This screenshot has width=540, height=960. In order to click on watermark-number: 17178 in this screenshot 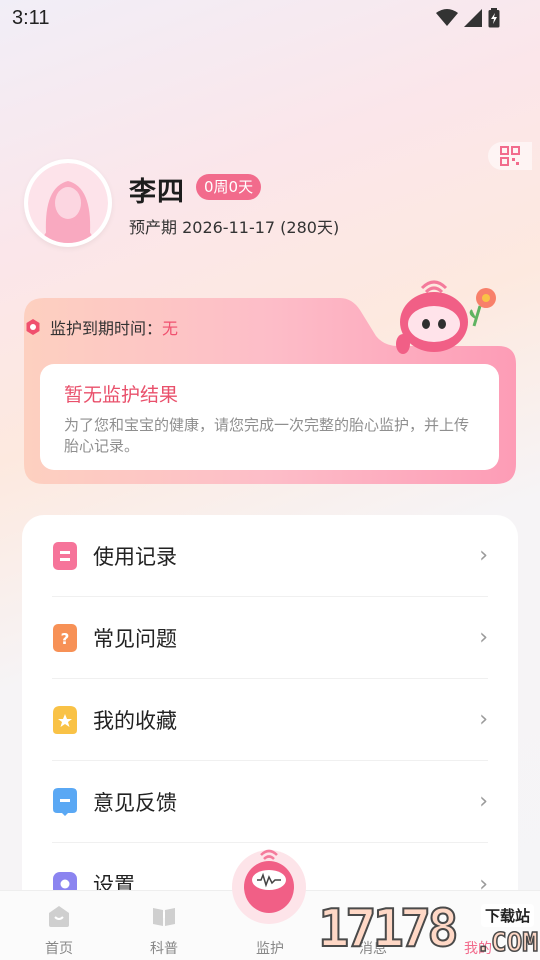, I will do `click(388, 929)`.